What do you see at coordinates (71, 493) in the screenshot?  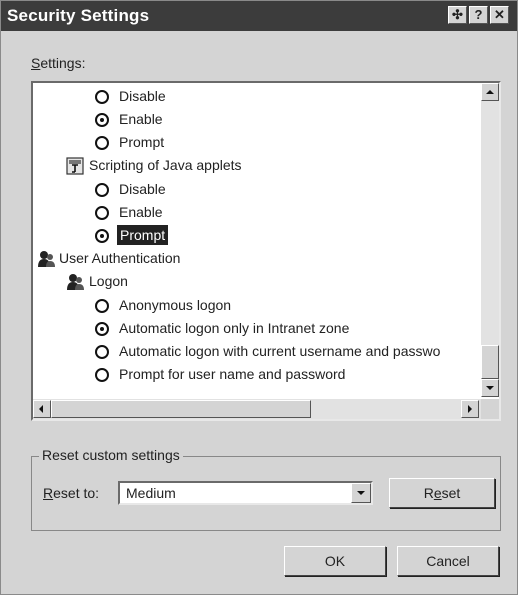 I see `reset-to-label: Reset to:` at bounding box center [71, 493].